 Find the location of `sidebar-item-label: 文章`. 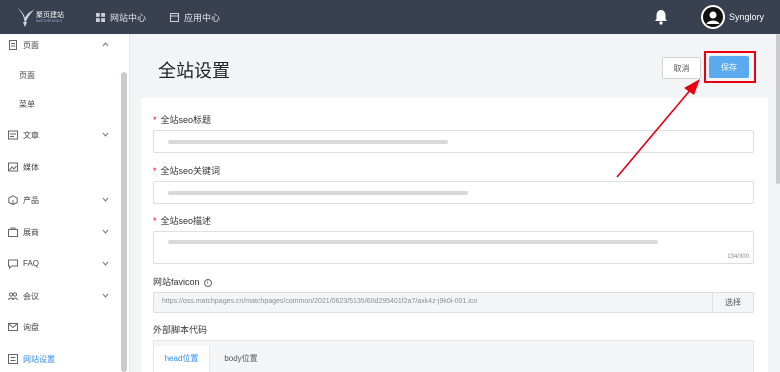

sidebar-item-label: 文章 is located at coordinates (31, 135).